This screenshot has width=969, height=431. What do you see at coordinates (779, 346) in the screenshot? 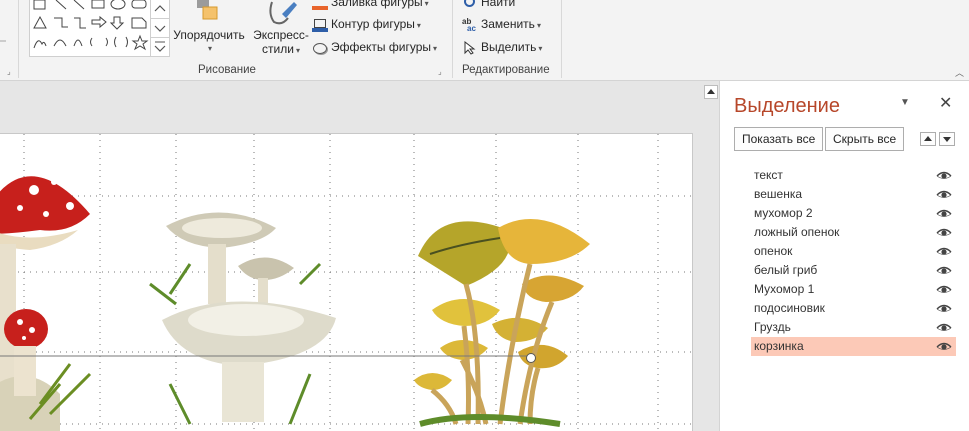
I see `selection-item-label: корзинка` at bounding box center [779, 346].